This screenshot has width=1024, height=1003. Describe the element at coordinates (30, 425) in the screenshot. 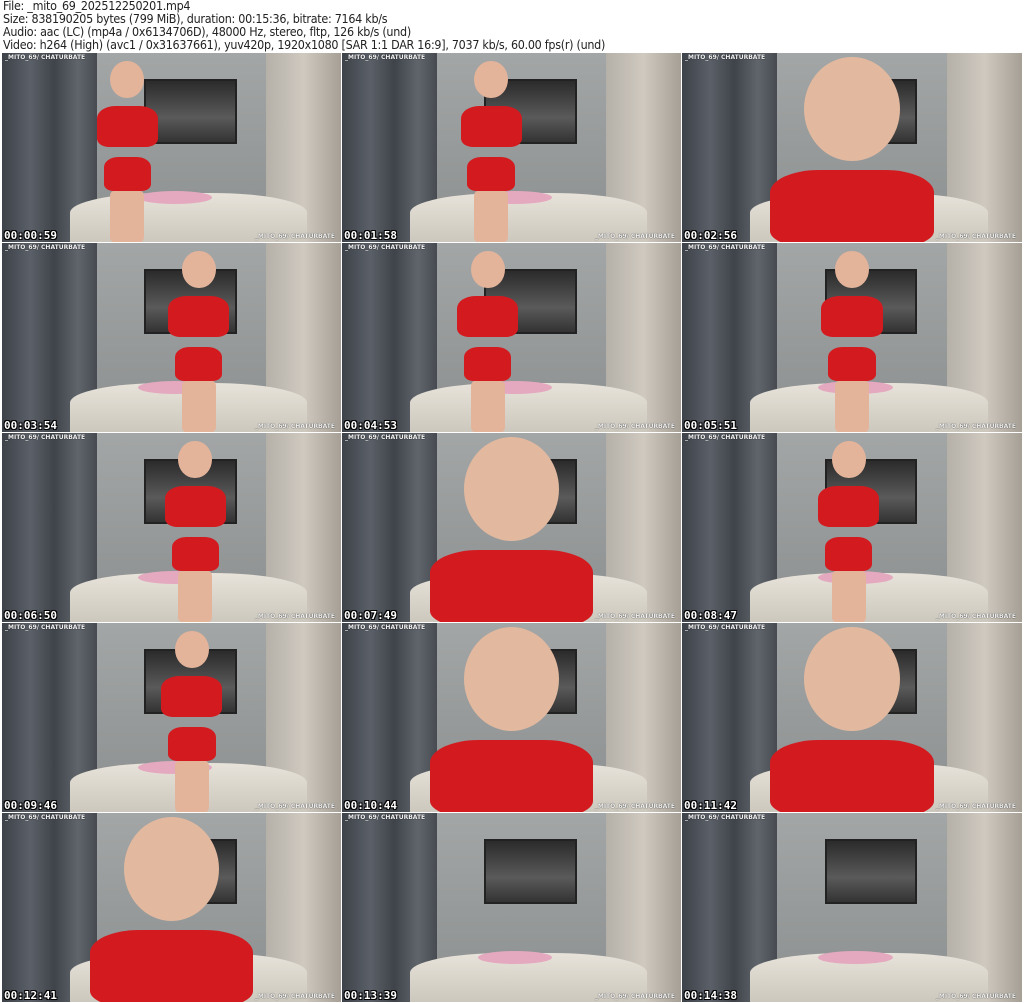

I see `timestamp: 00:03:54` at that location.